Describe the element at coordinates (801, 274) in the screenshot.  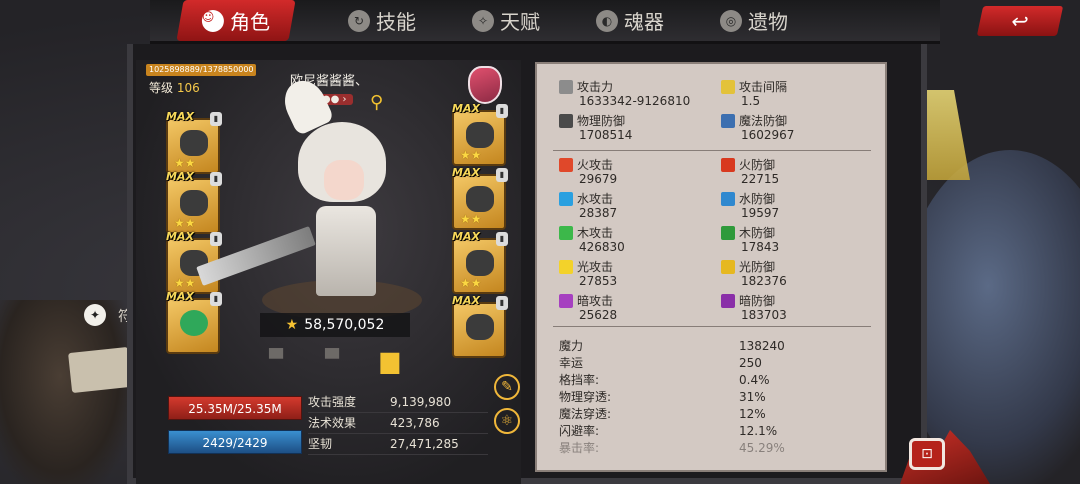
I see `stat-light-def: 光防御 182376` at that location.